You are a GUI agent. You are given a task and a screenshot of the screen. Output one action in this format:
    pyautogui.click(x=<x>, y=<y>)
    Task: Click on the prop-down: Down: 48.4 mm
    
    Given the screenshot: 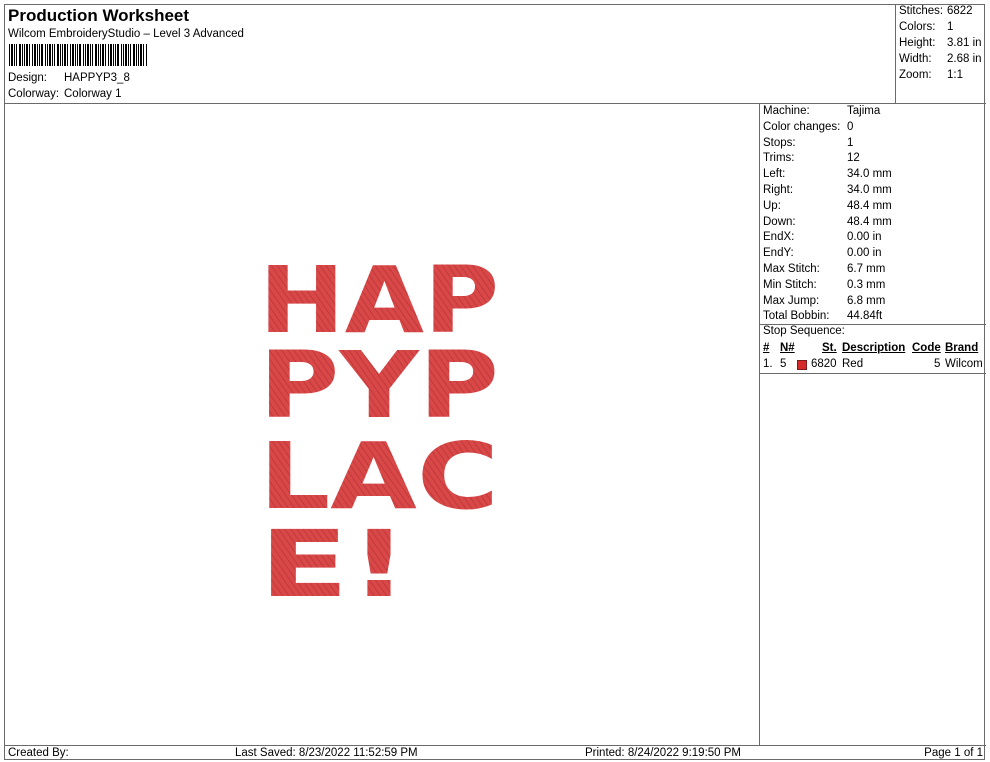 What is the action you would take?
    pyautogui.click(x=827, y=222)
    